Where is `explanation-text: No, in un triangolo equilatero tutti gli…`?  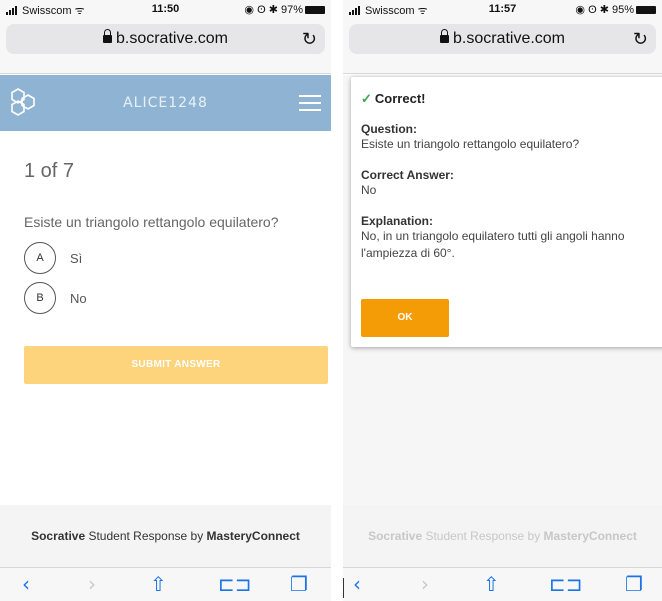 explanation-text: No, in un triangolo equilatero tutti gli… is located at coordinates (493, 244).